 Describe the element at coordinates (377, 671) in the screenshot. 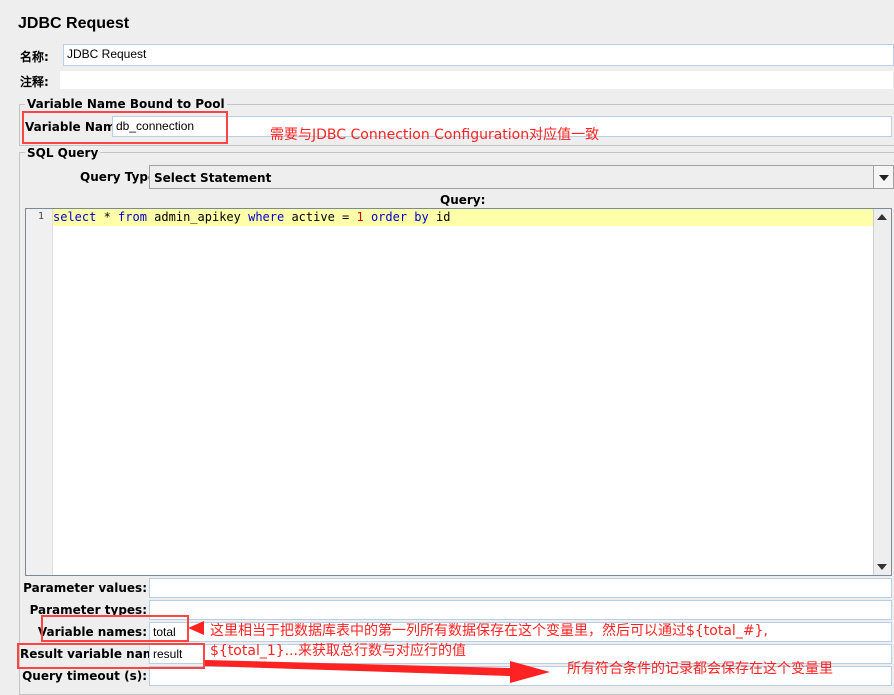

I see `arrow-right-icon` at that location.